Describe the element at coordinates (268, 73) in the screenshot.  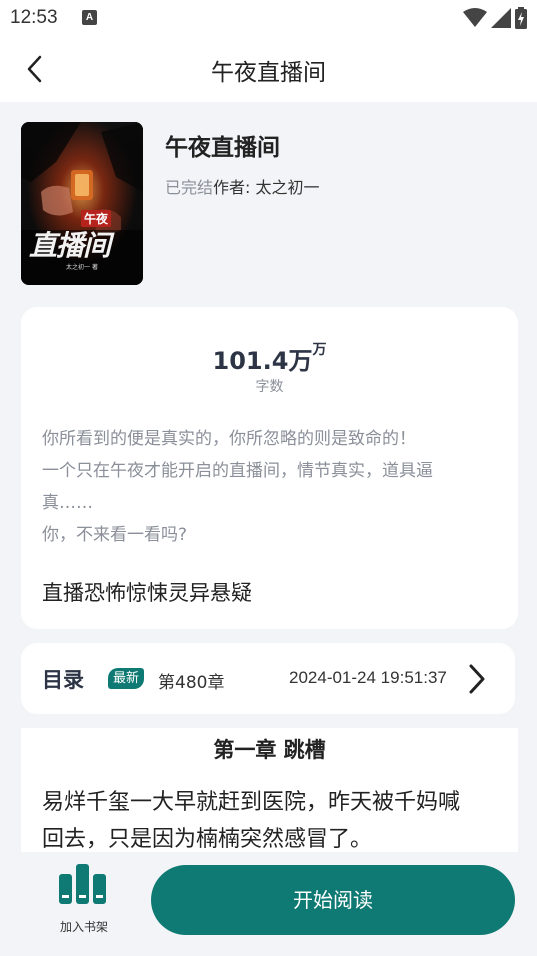
I see `page-title: 午夜直播间` at that location.